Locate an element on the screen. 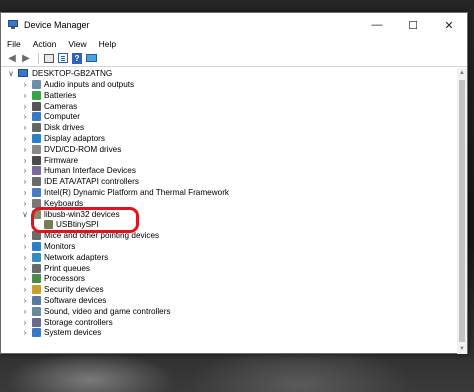  tree-item-label: Firmware is located at coordinates (61, 160).